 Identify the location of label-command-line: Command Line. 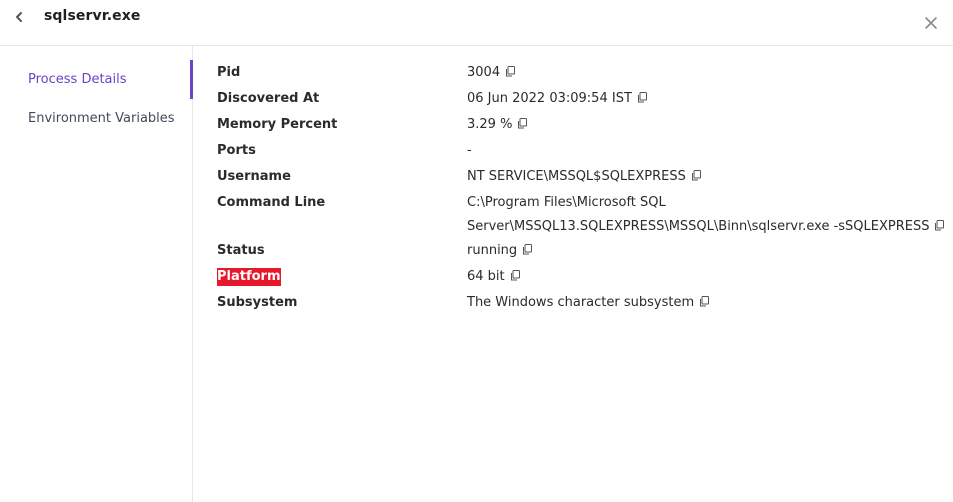
(271, 202).